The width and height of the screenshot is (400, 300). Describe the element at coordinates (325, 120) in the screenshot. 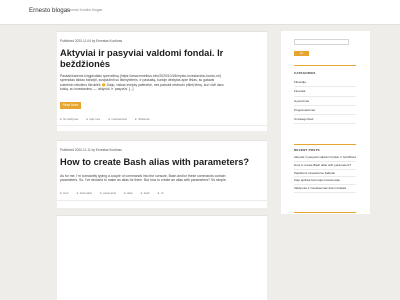

I see `category-item: Uncategorized` at that location.